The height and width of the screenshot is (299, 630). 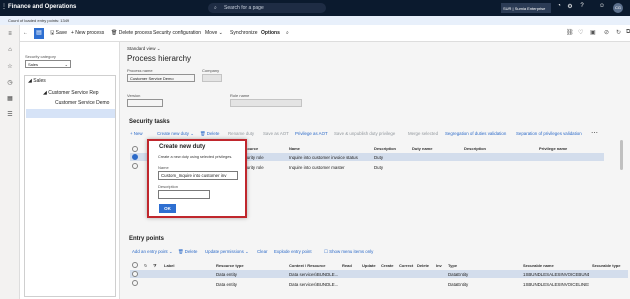 I want to click on refresh-icon: ↻, so click(x=618, y=32).